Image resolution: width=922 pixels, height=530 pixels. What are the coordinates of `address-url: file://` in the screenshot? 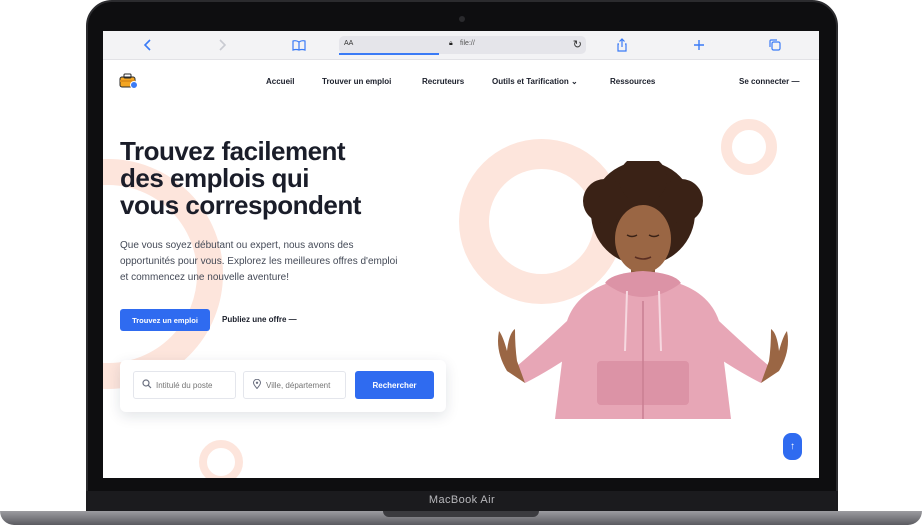 It's located at (467, 43).